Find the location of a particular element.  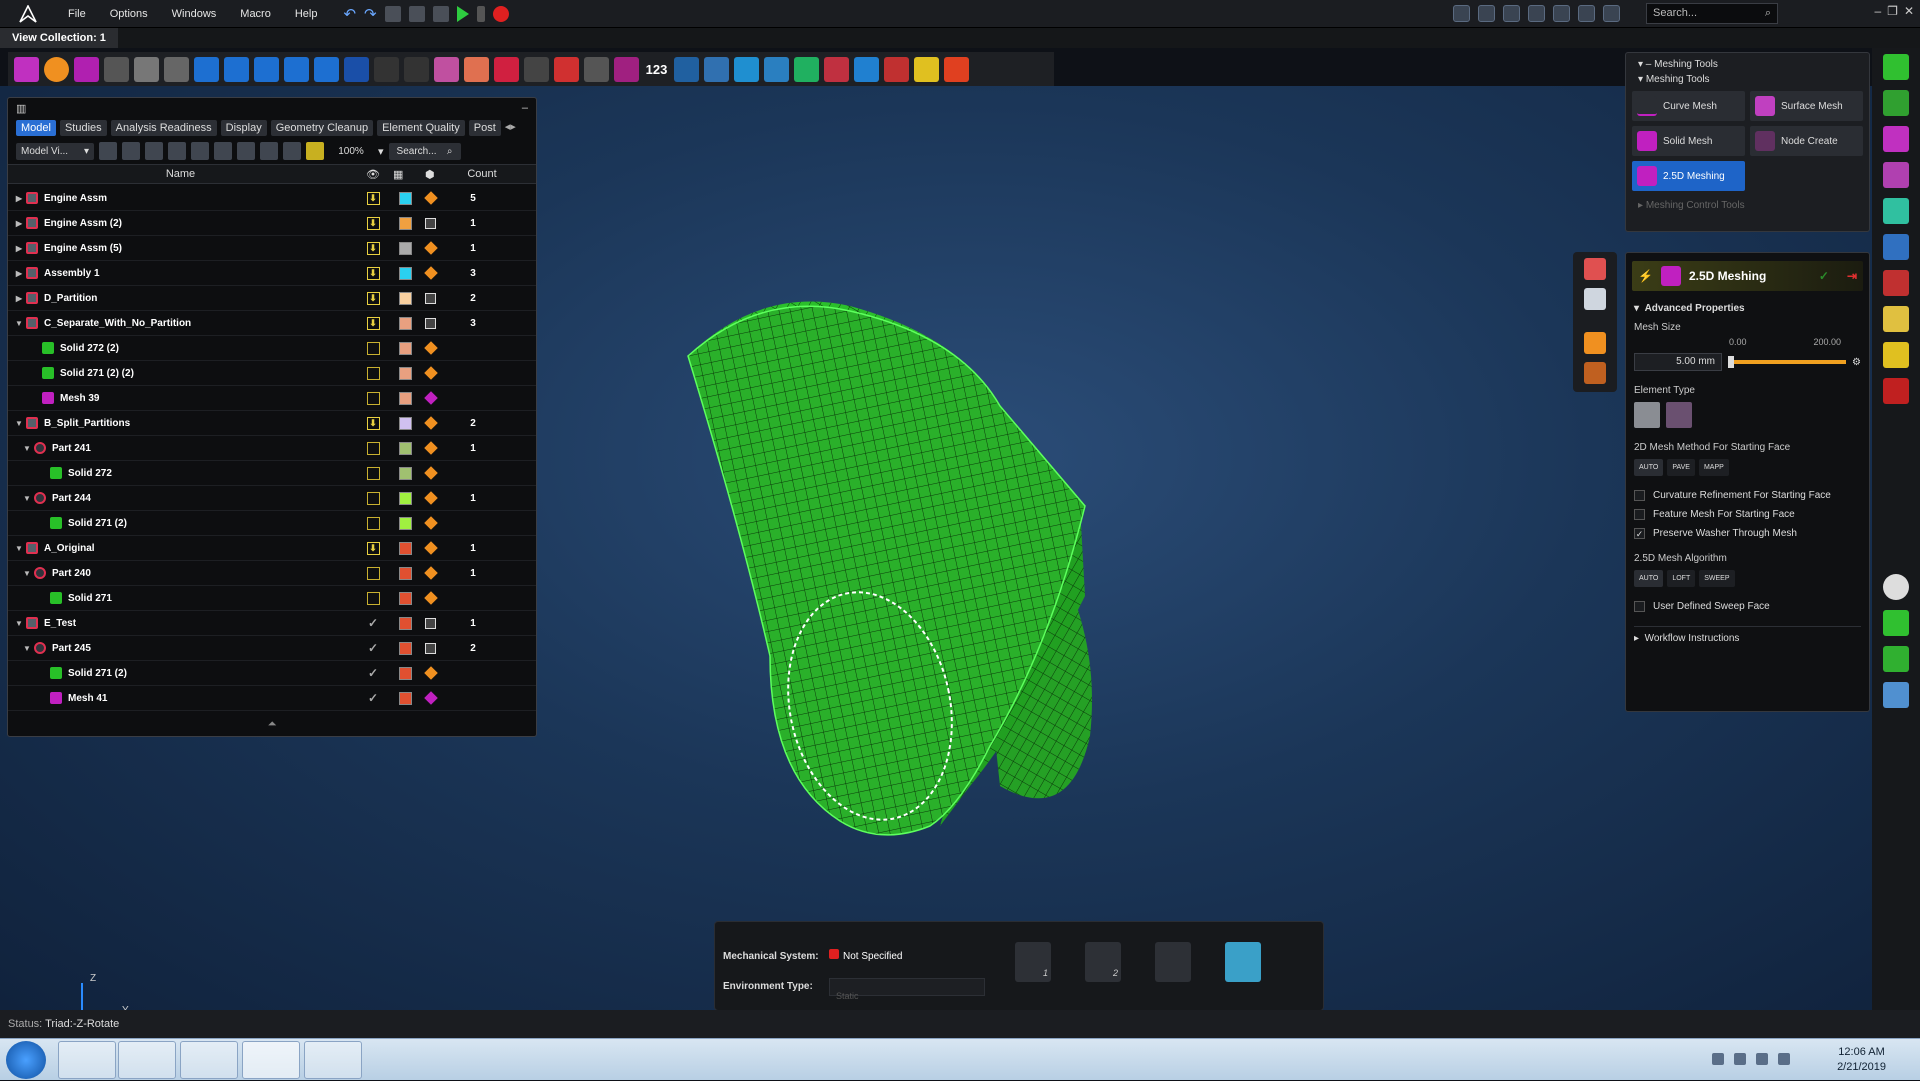

property-square-icon is located at coordinates (430, 323).